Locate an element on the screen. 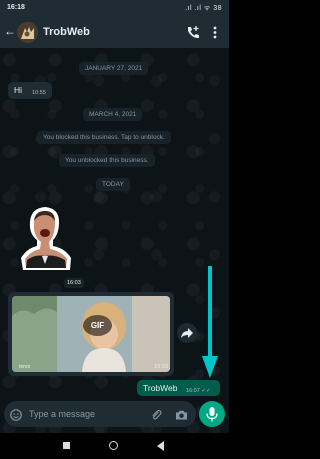 The height and width of the screenshot is (459, 320). date-separator: MARCH 4, 2021 is located at coordinates (113, 114).